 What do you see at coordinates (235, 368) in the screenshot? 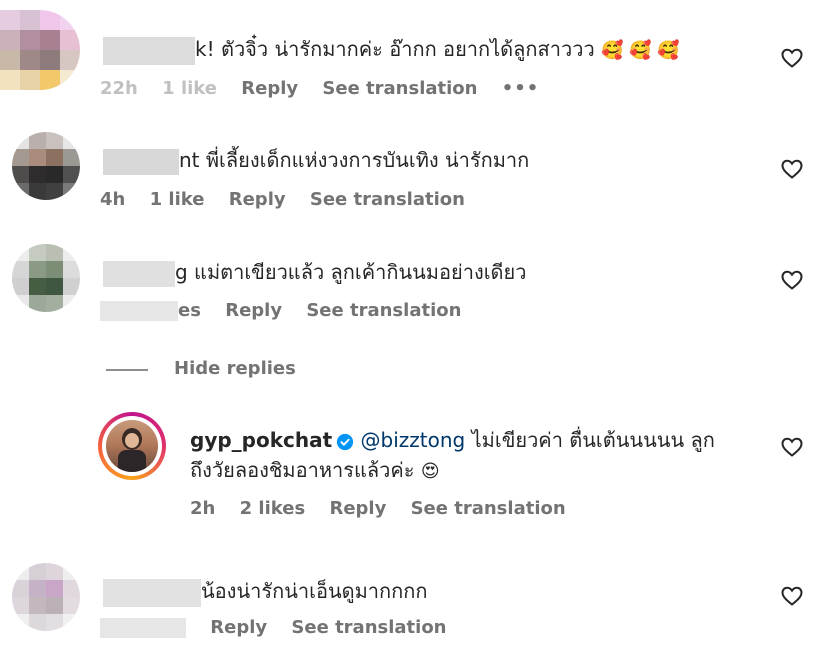
I see `hide-replies-button: Hide replies` at bounding box center [235, 368].